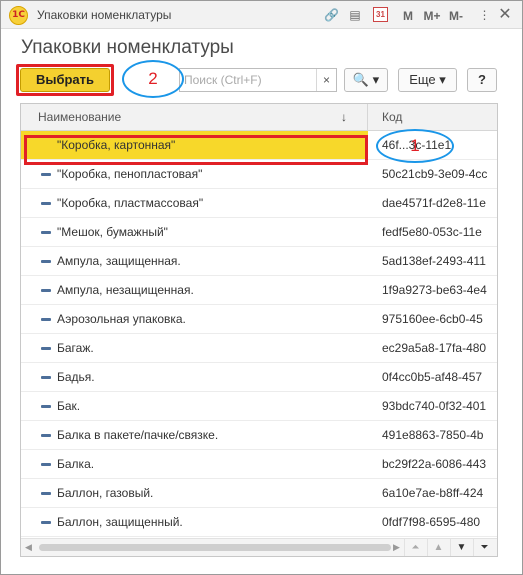 This screenshot has width=523, height=575. I want to click on table-row: Баллон, газовый. 6a10e7ae-b8ff-424, so click(259, 493).